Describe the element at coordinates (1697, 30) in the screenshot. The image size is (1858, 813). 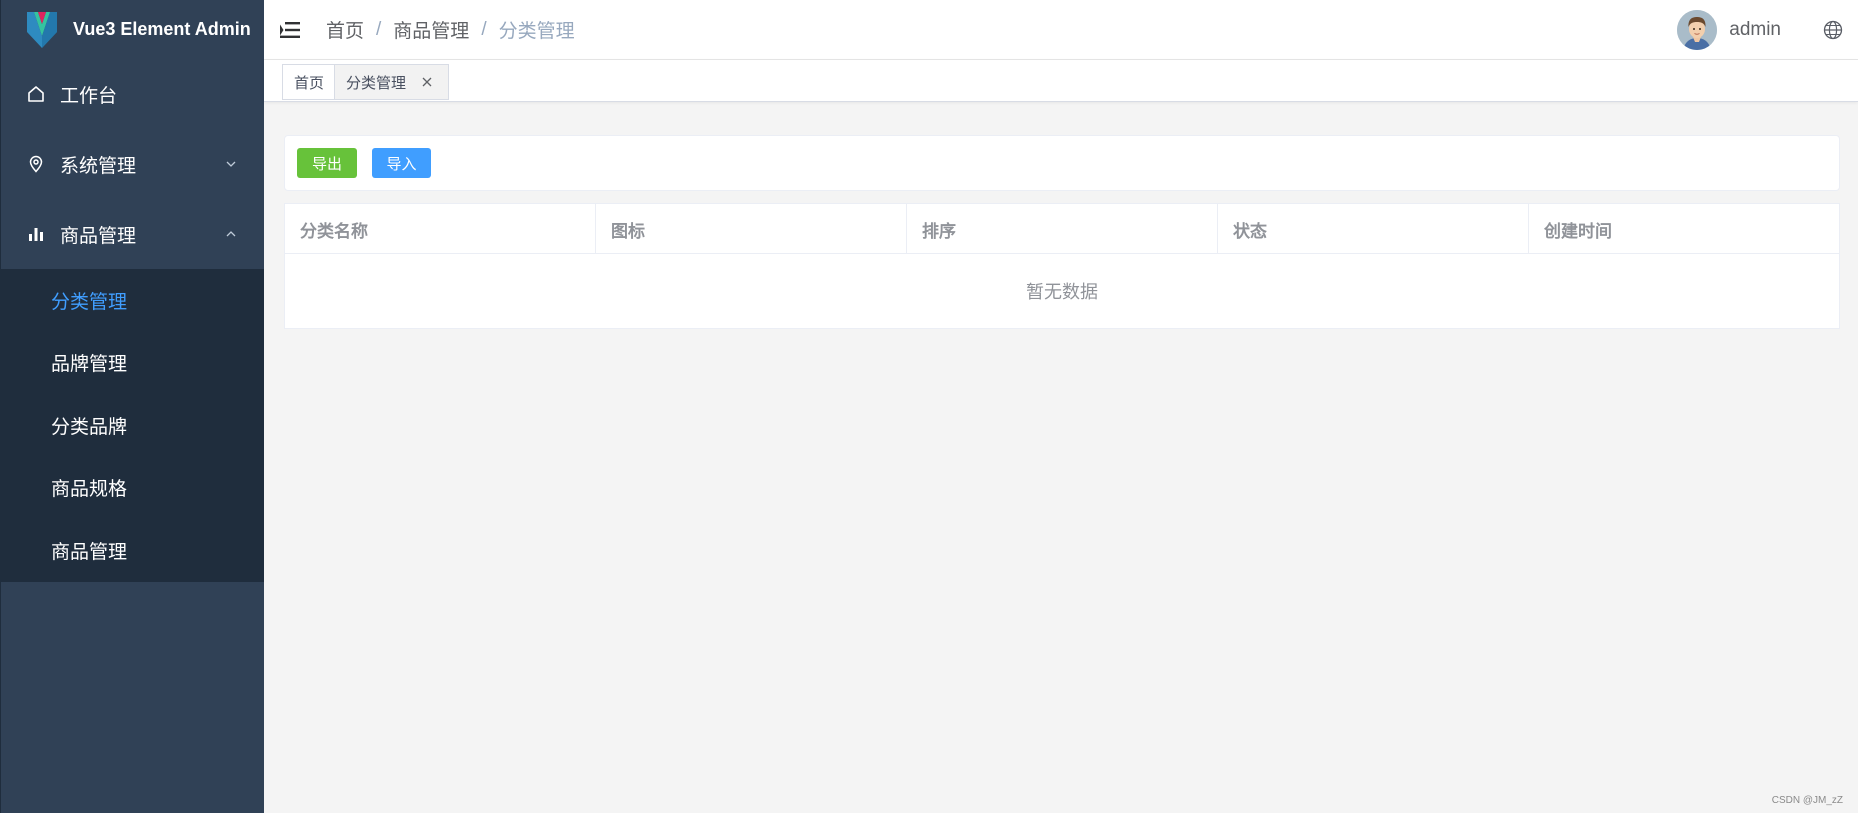
I see `avatar` at that location.